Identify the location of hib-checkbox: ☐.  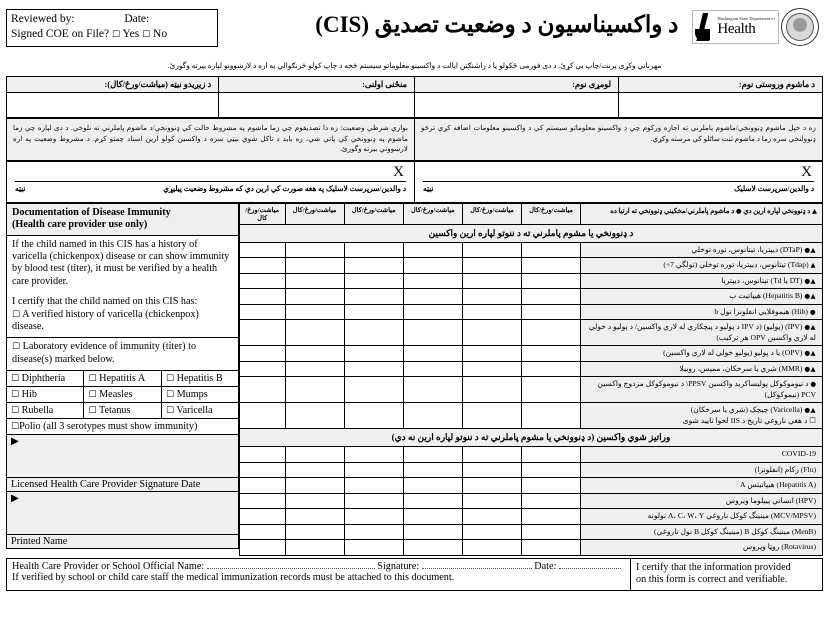
(15, 395).